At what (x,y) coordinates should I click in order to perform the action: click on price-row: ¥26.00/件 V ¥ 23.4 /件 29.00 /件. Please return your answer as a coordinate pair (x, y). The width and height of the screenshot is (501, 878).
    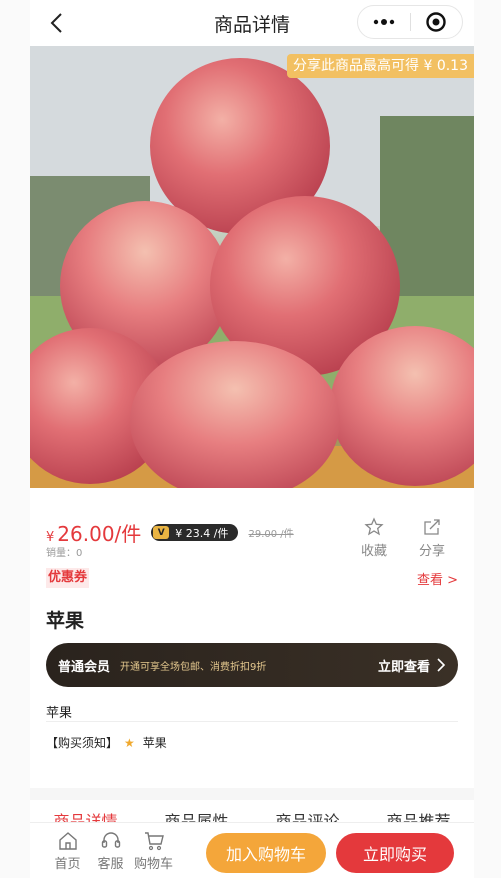
    Looking at the image, I should click on (170, 532).